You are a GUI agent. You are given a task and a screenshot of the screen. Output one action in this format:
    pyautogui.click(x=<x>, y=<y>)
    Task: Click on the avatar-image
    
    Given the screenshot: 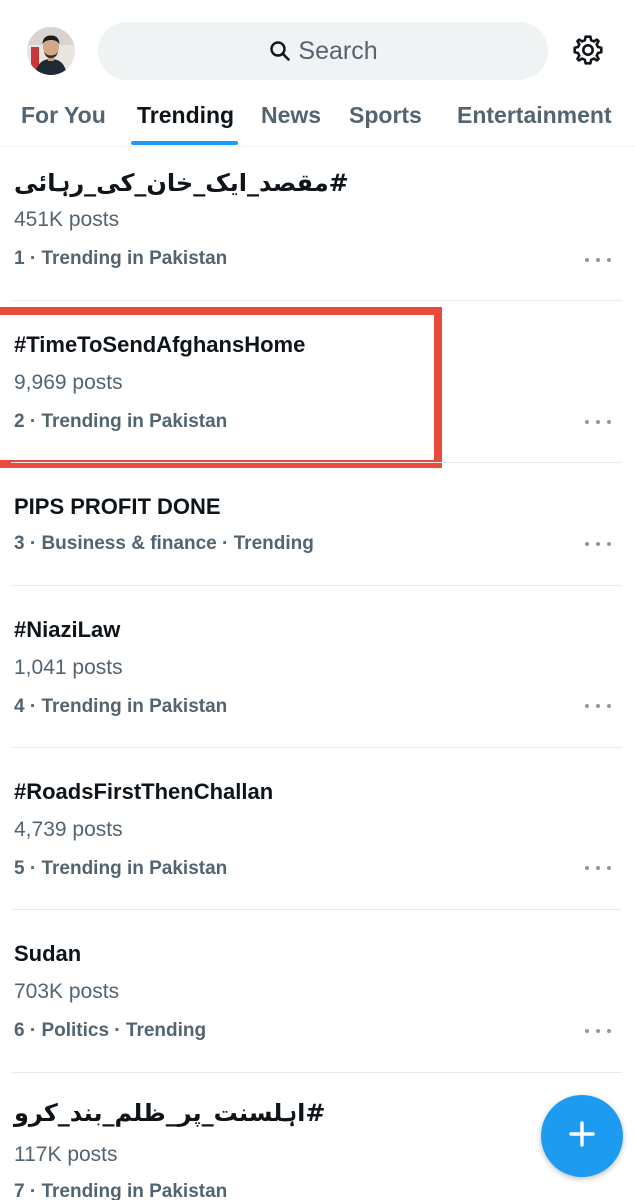 What is the action you would take?
    pyautogui.click(x=51, y=51)
    